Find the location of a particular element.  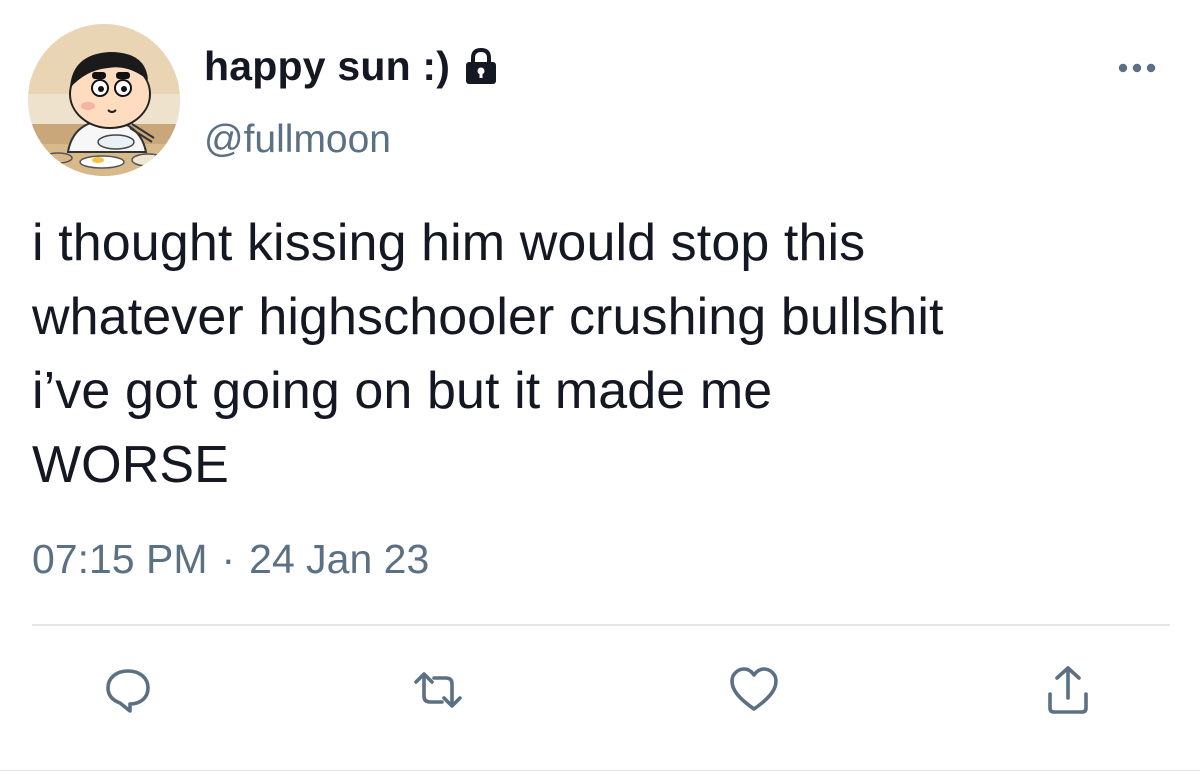

tweet-text-line: i’ve got going on but it made me is located at coordinates (402, 391).